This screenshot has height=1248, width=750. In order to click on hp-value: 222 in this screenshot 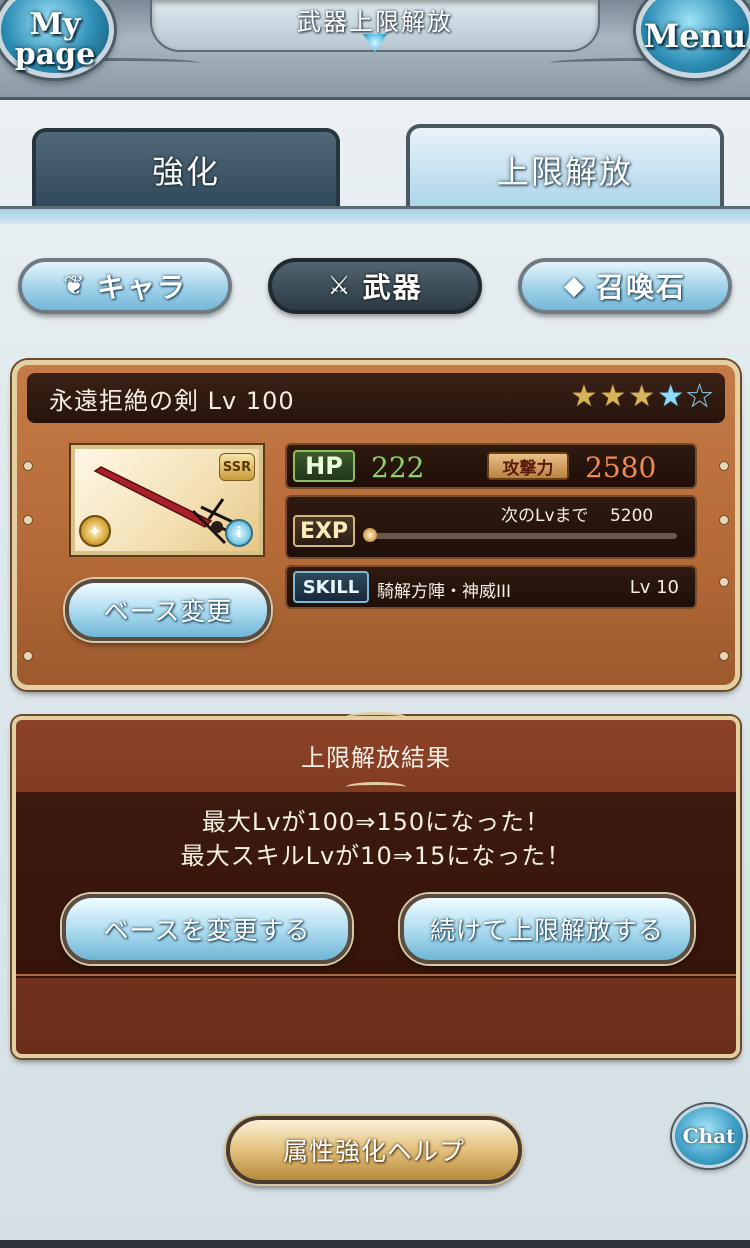, I will do `click(398, 467)`.